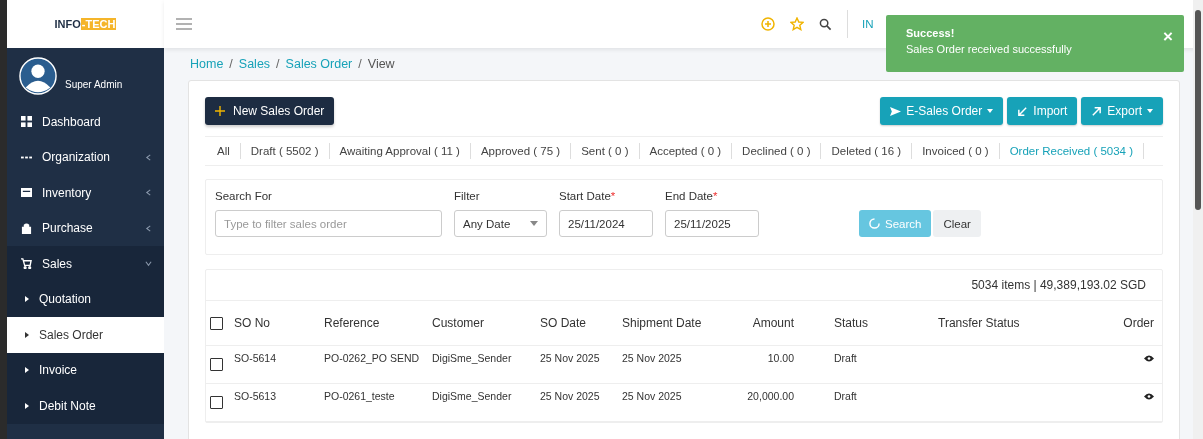  I want to click on avatar-icon, so click(38, 76).